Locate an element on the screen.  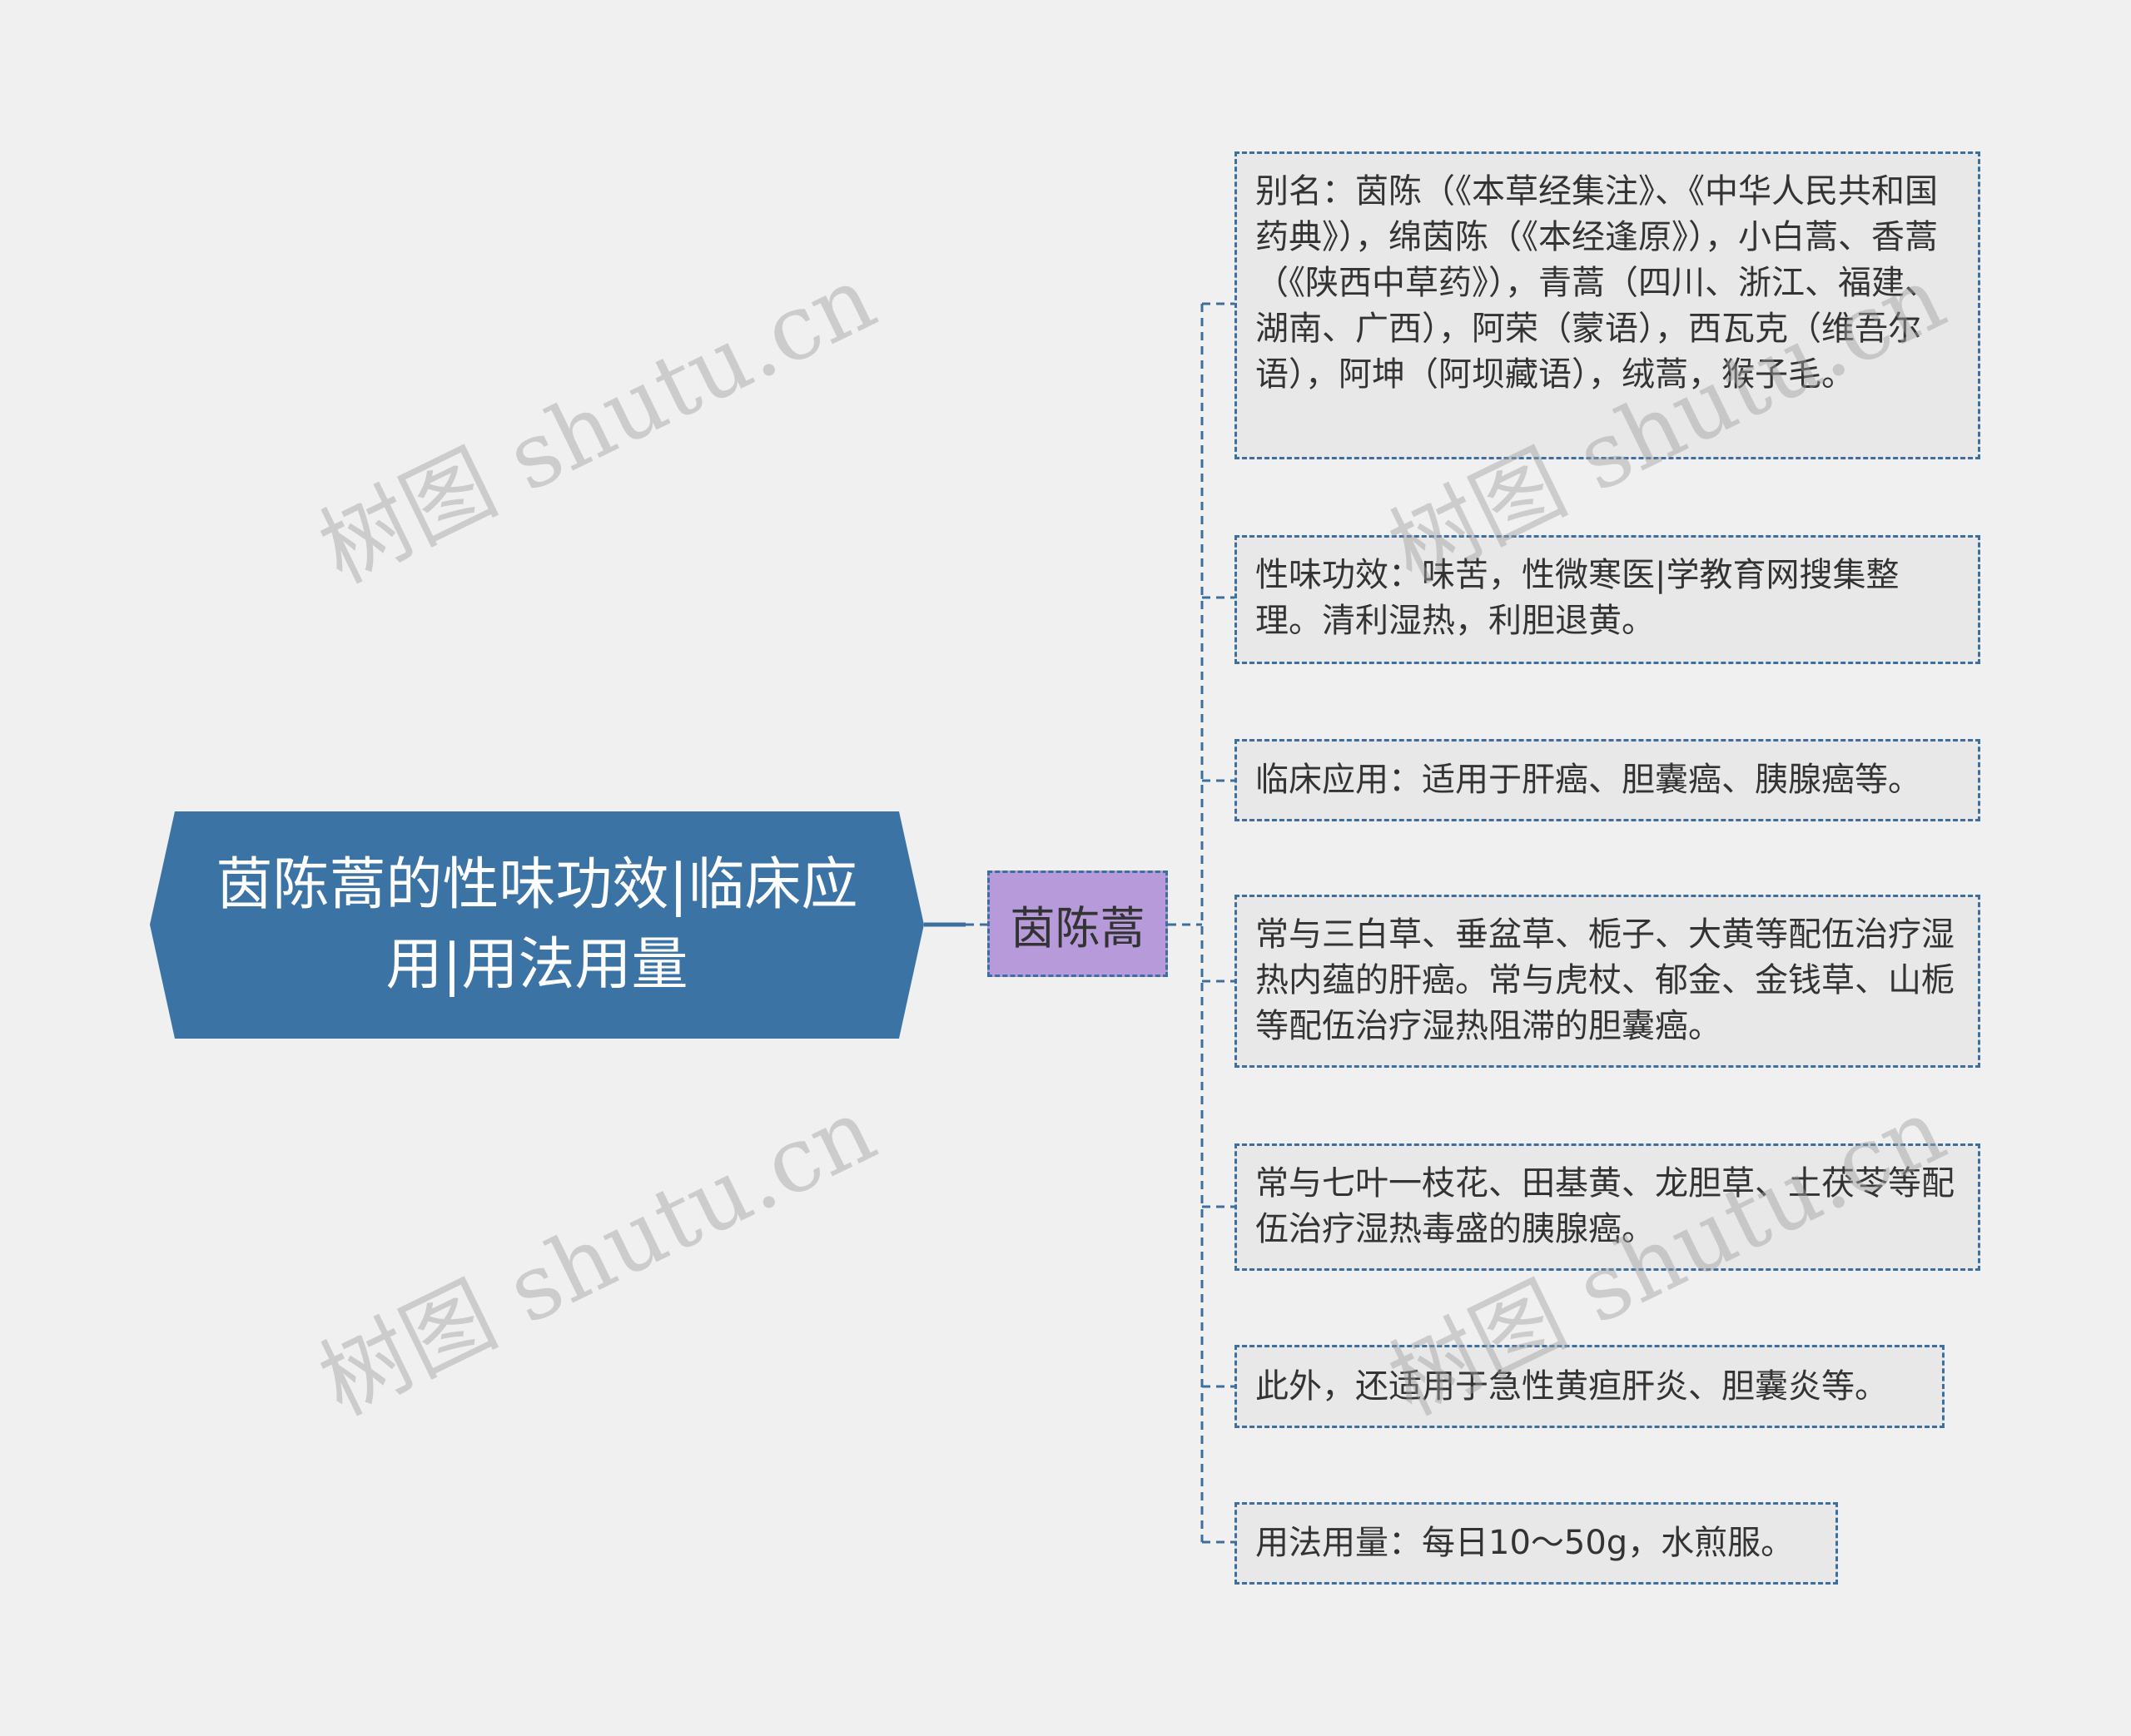
leaf-node-label: 用法用量：每日10～50g，水煎服。 is located at coordinates (1525, 1543).